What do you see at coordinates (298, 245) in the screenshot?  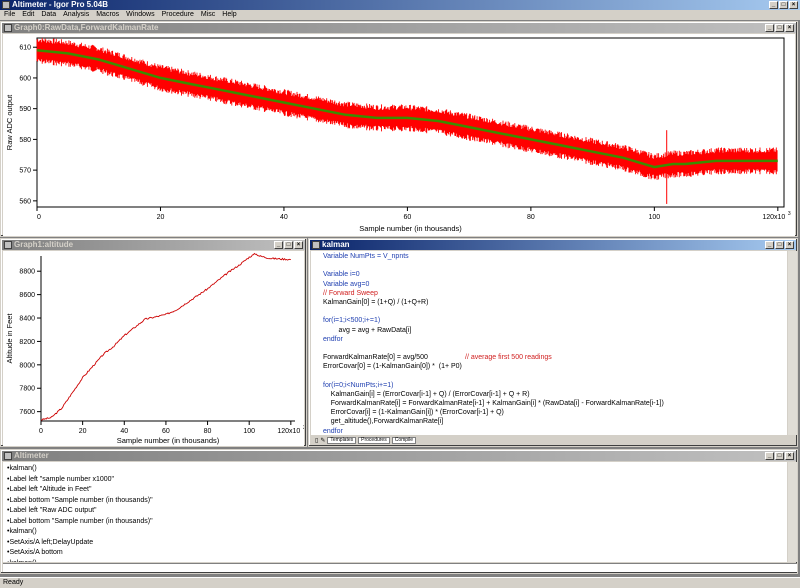 I see `graph1-close-button: ×` at bounding box center [298, 245].